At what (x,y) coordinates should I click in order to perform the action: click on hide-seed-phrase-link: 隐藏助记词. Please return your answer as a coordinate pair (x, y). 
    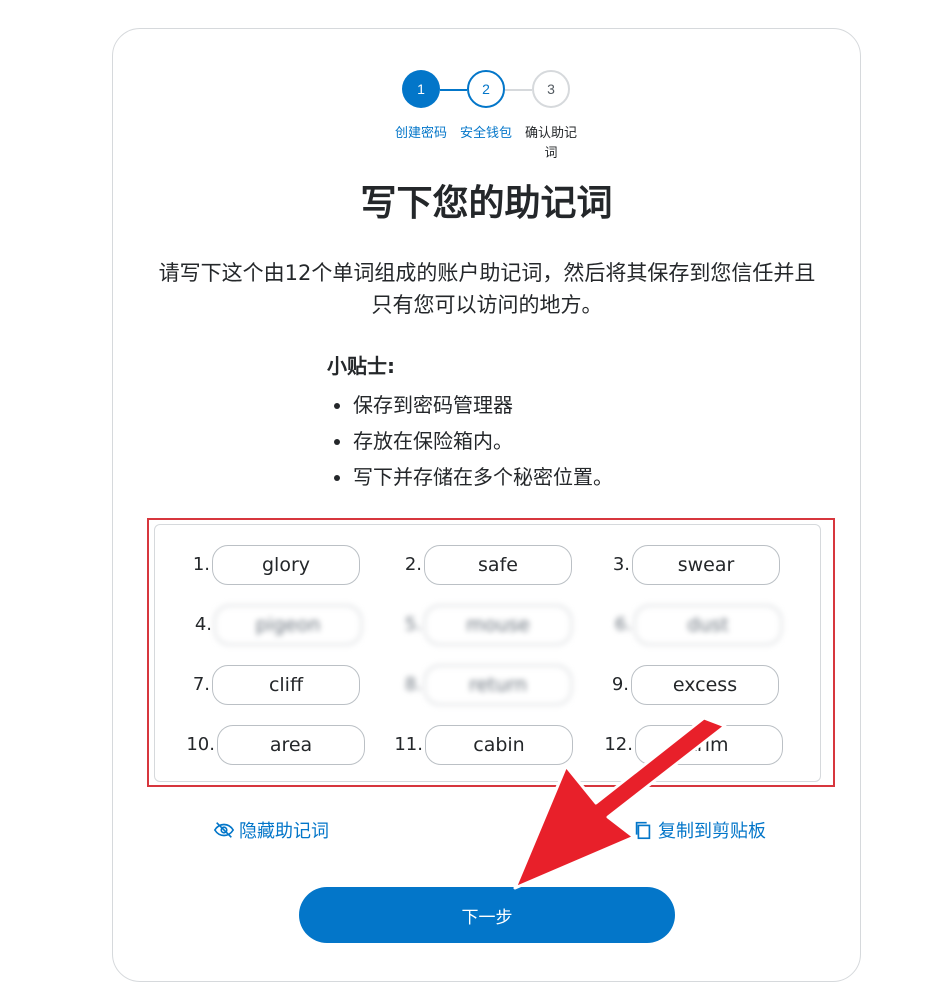
    Looking at the image, I should click on (271, 830).